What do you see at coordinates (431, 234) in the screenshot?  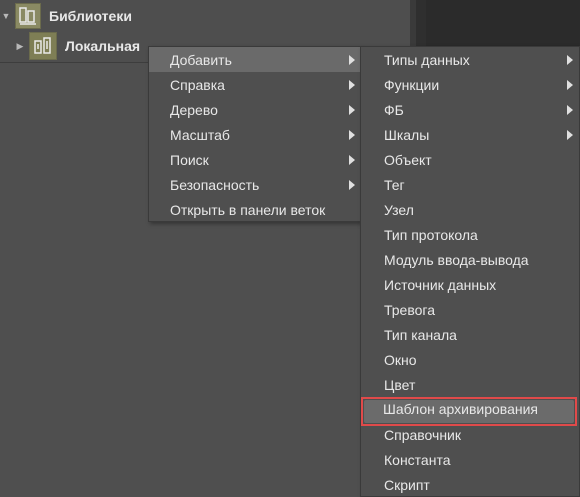 I see `menu-item-label: Тип протокола` at bounding box center [431, 234].